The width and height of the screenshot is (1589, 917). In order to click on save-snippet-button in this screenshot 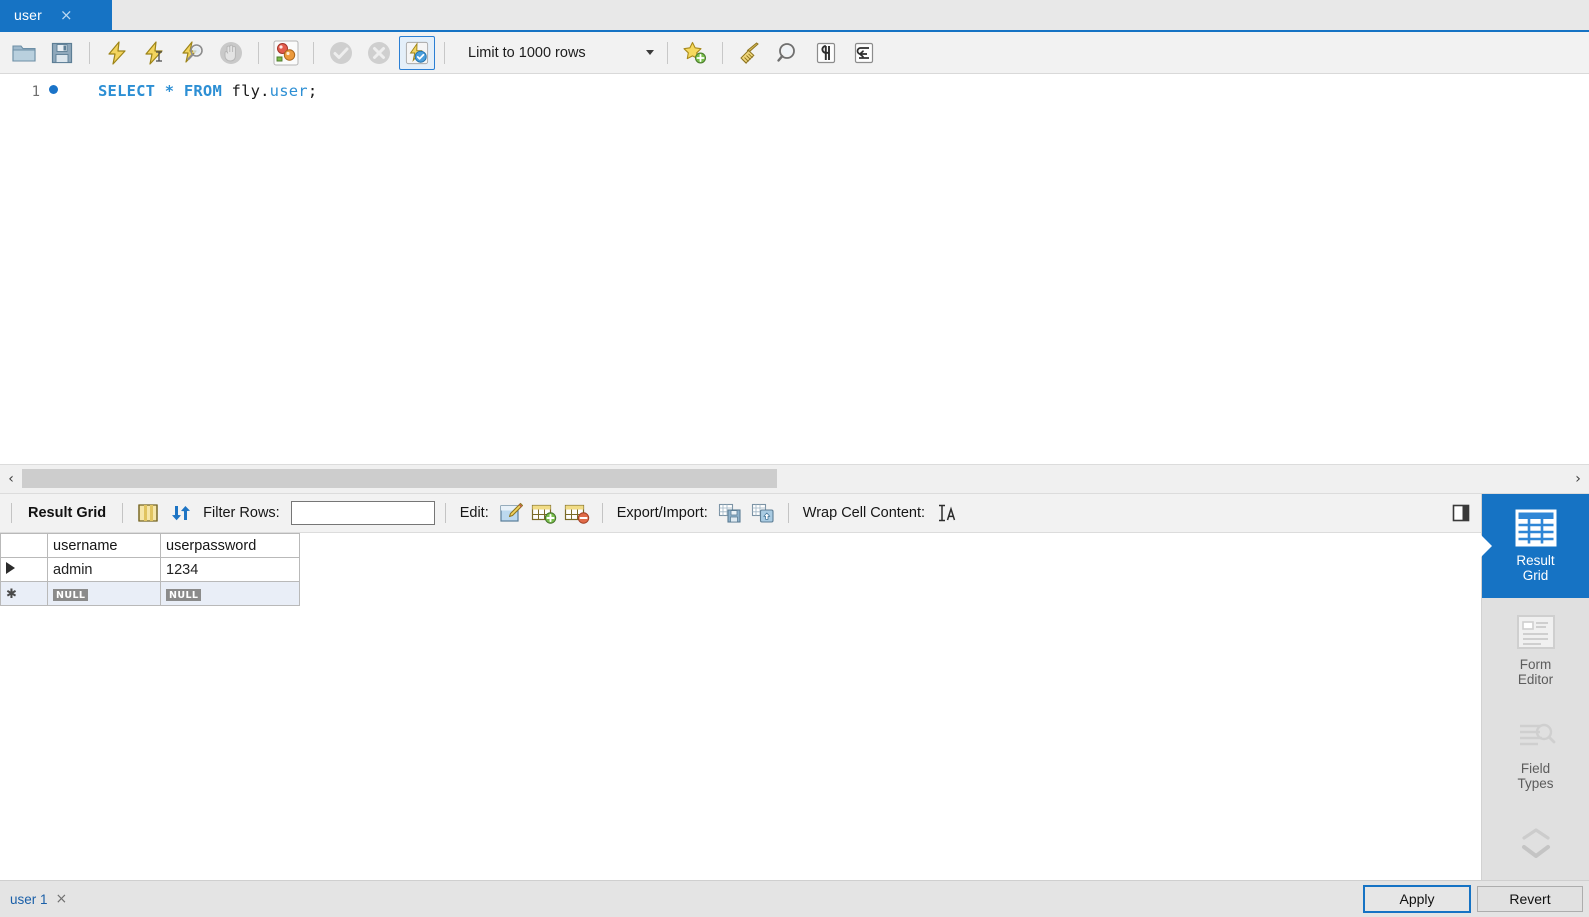, I will do `click(695, 53)`.